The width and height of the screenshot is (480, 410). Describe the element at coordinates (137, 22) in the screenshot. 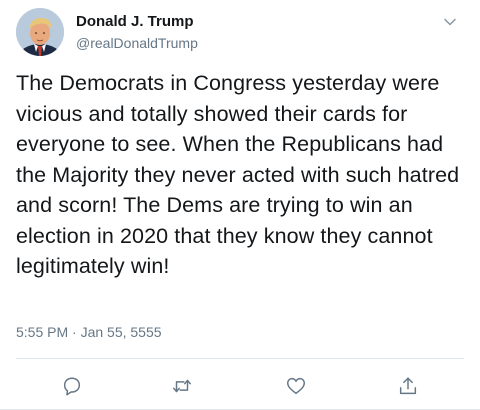

I see `display-name: Donald J. Trump` at that location.